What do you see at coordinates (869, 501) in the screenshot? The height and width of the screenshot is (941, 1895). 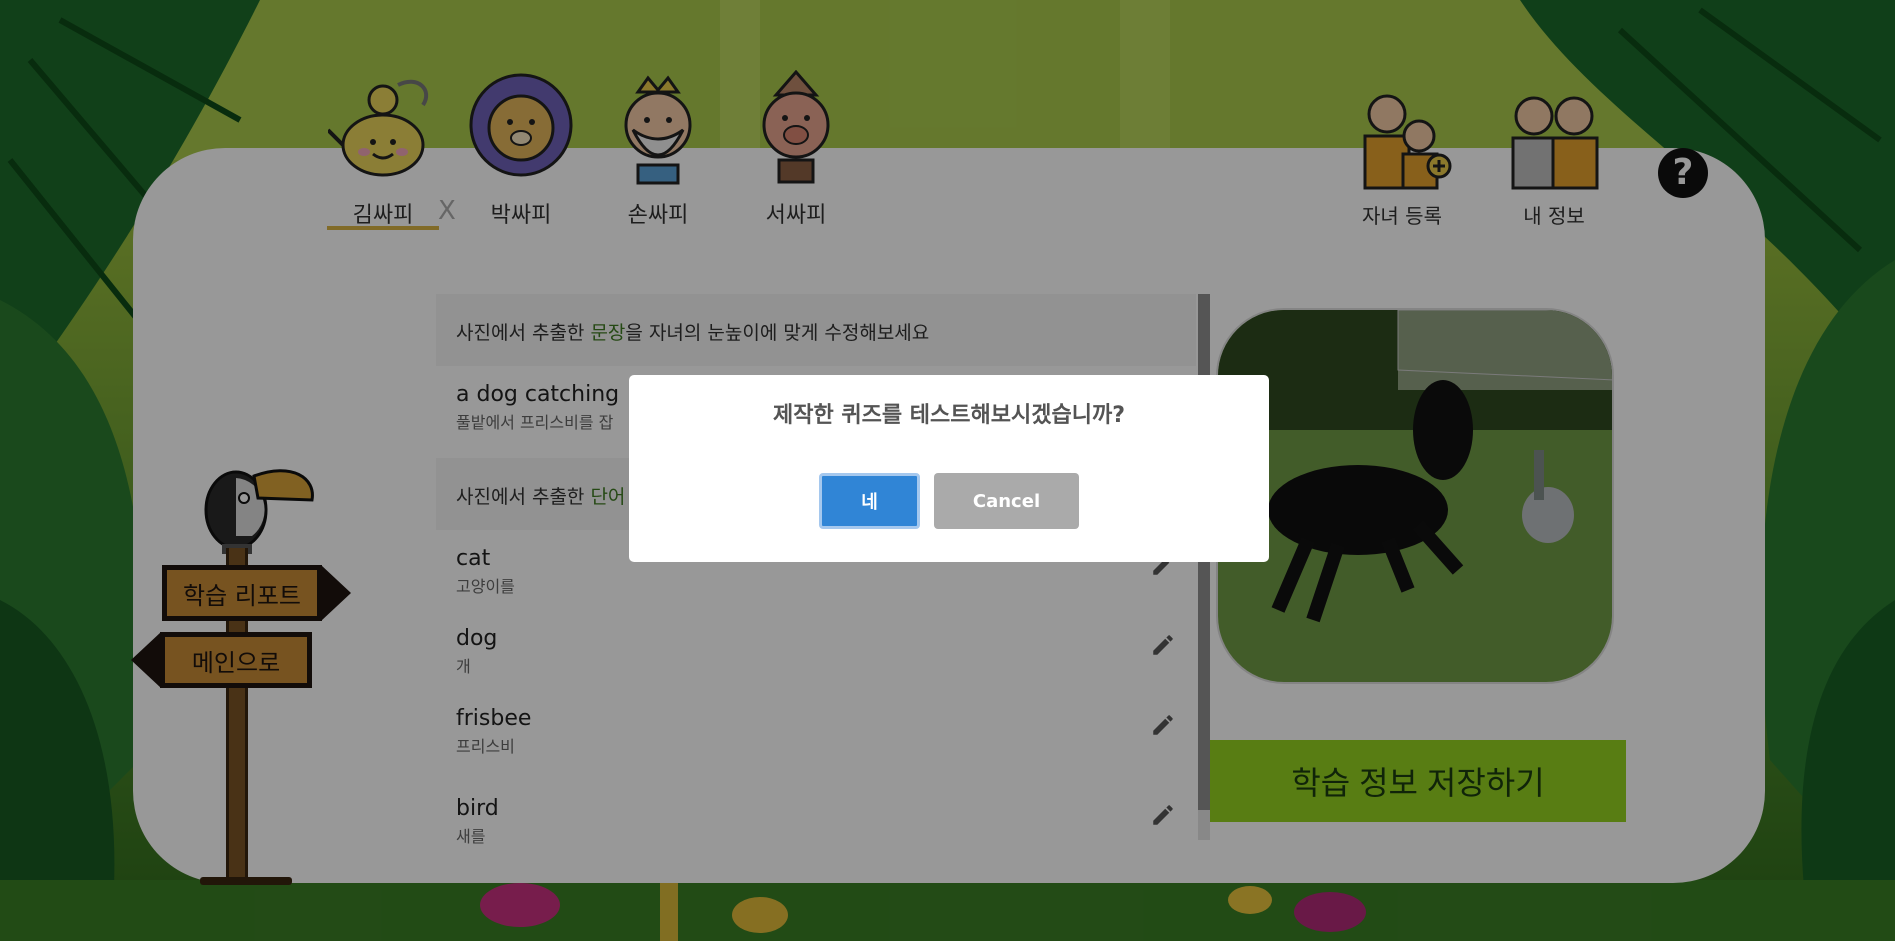 I see `confirm-button: 네` at bounding box center [869, 501].